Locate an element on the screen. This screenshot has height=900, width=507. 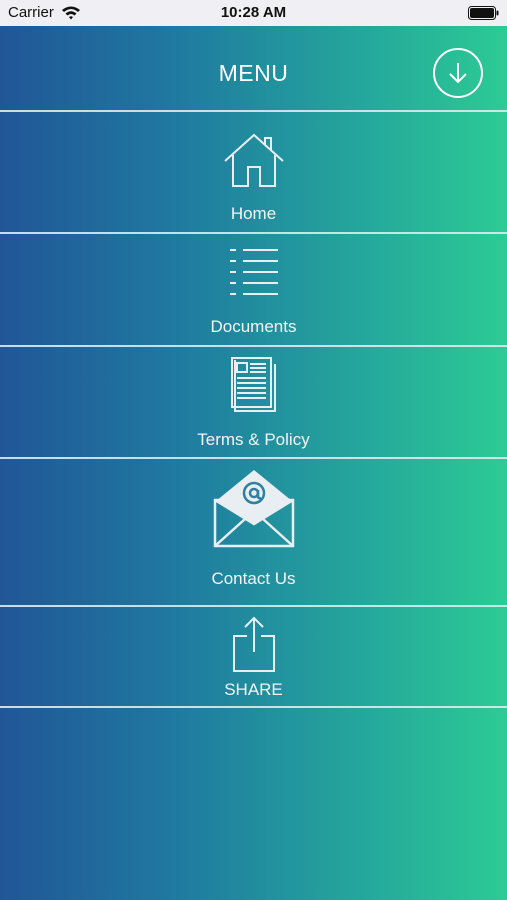
menu-item-label: Terms & Policy is located at coordinates (253, 439).